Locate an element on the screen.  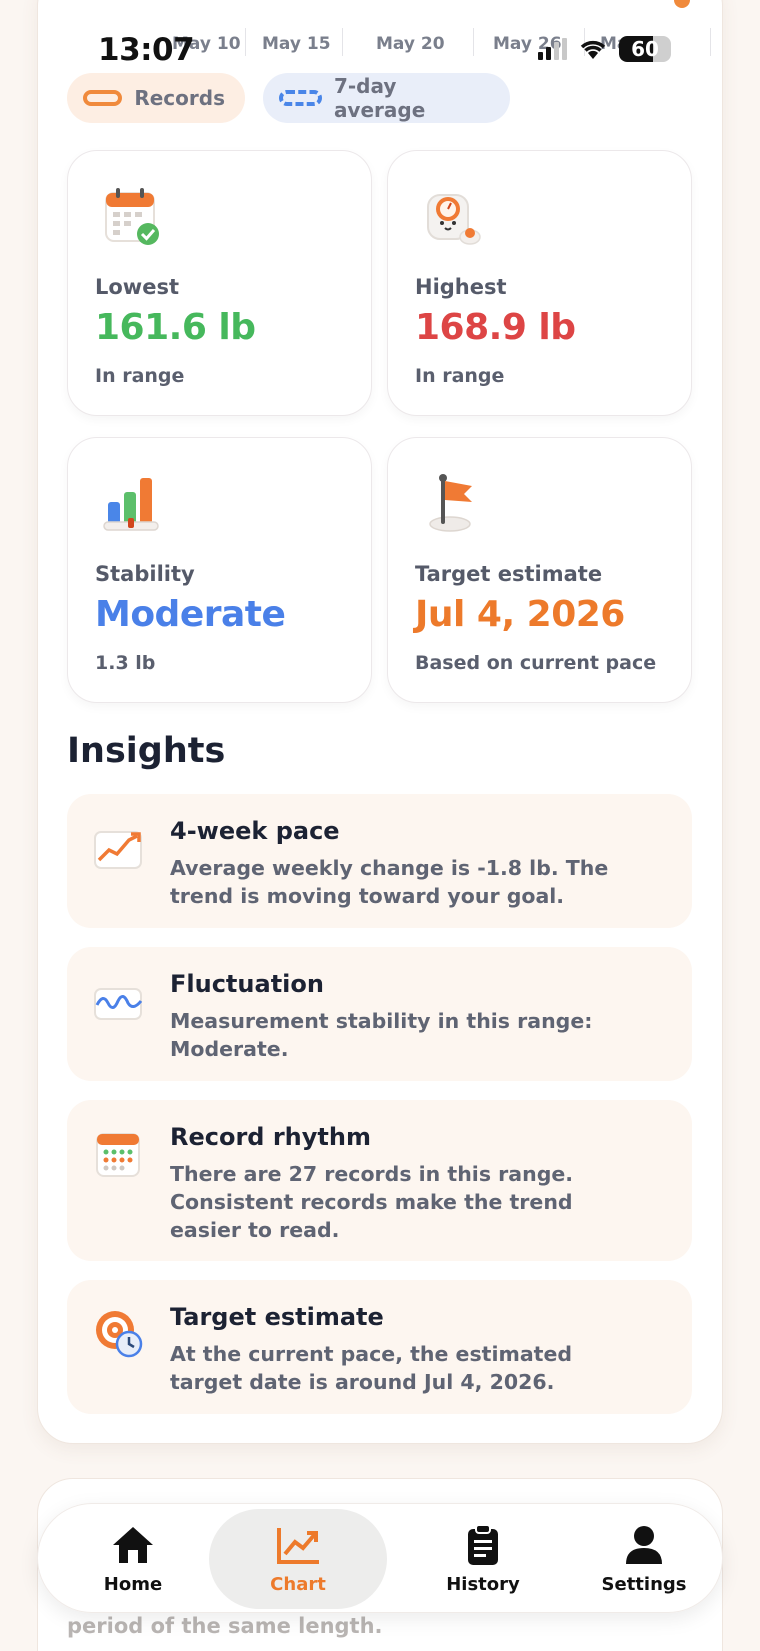
nav-settings: Settings is located at coordinates (644, 1559).